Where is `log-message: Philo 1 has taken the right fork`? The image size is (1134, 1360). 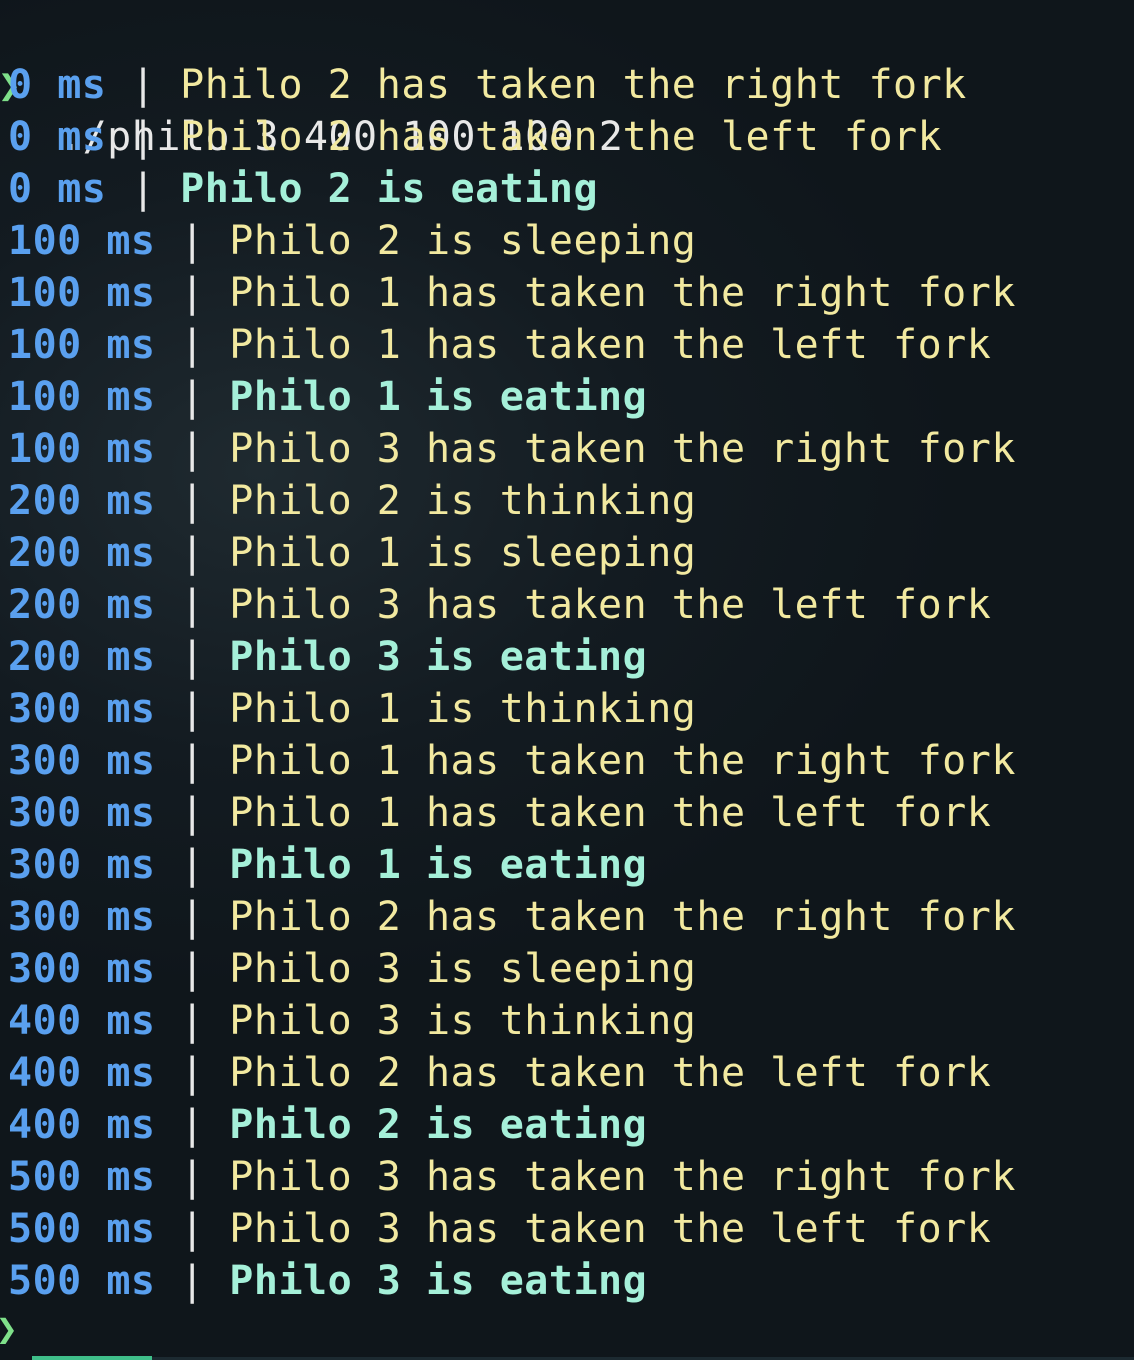 log-message: Philo 1 has taken the right fork is located at coordinates (622, 761).